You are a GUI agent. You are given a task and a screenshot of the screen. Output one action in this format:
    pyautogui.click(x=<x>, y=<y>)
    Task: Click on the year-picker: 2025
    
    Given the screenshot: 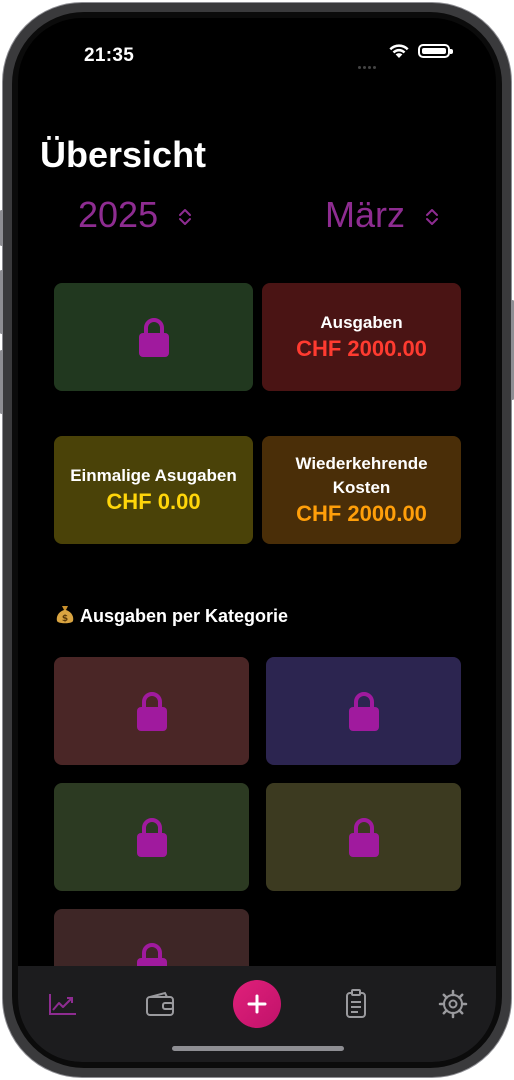 What is the action you would take?
    pyautogui.click(x=135, y=215)
    